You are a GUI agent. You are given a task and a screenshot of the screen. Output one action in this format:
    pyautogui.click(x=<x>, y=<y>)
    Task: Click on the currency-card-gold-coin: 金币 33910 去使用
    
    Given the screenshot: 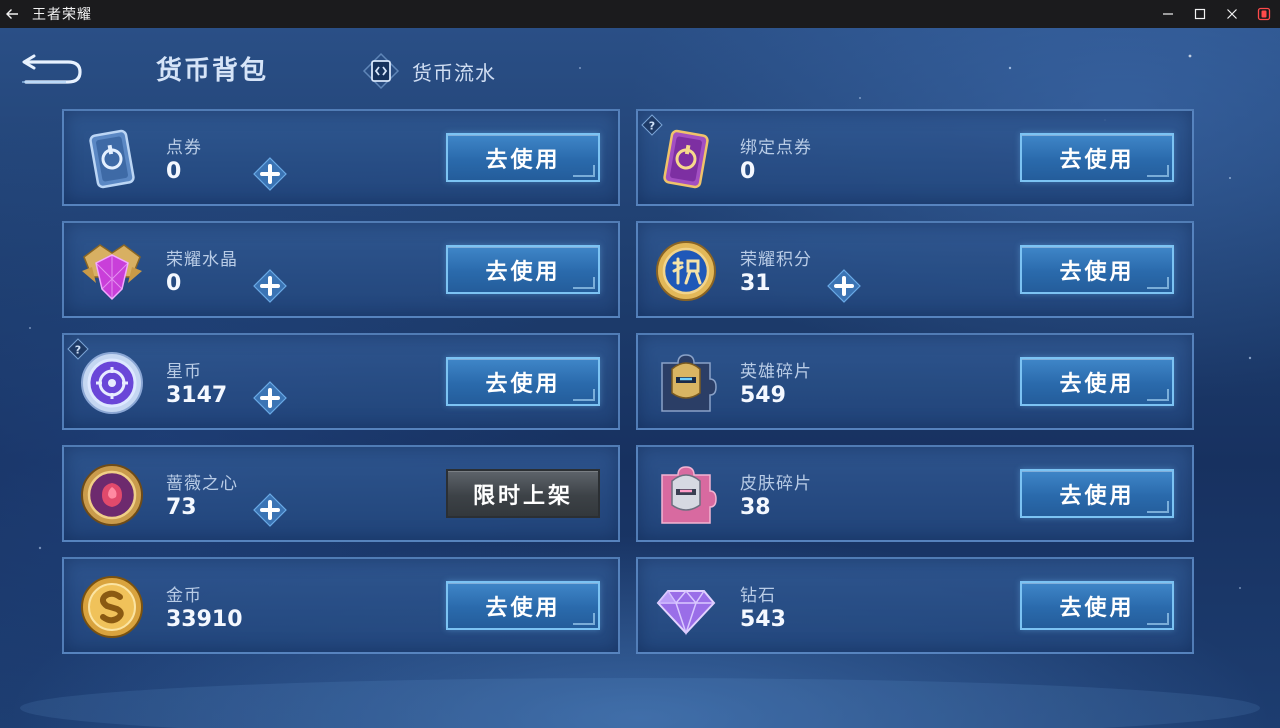 What is the action you would take?
    pyautogui.click(x=341, y=605)
    